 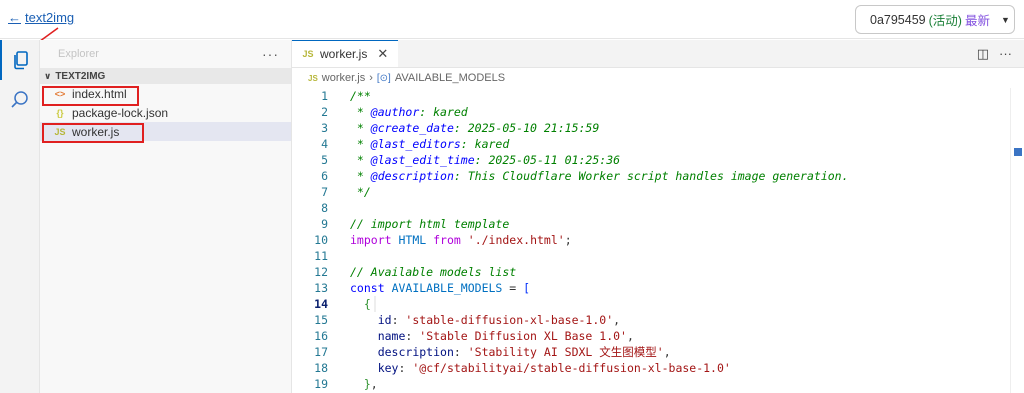 What do you see at coordinates (321, 320) in the screenshot?
I see `line-number: 15` at bounding box center [321, 320].